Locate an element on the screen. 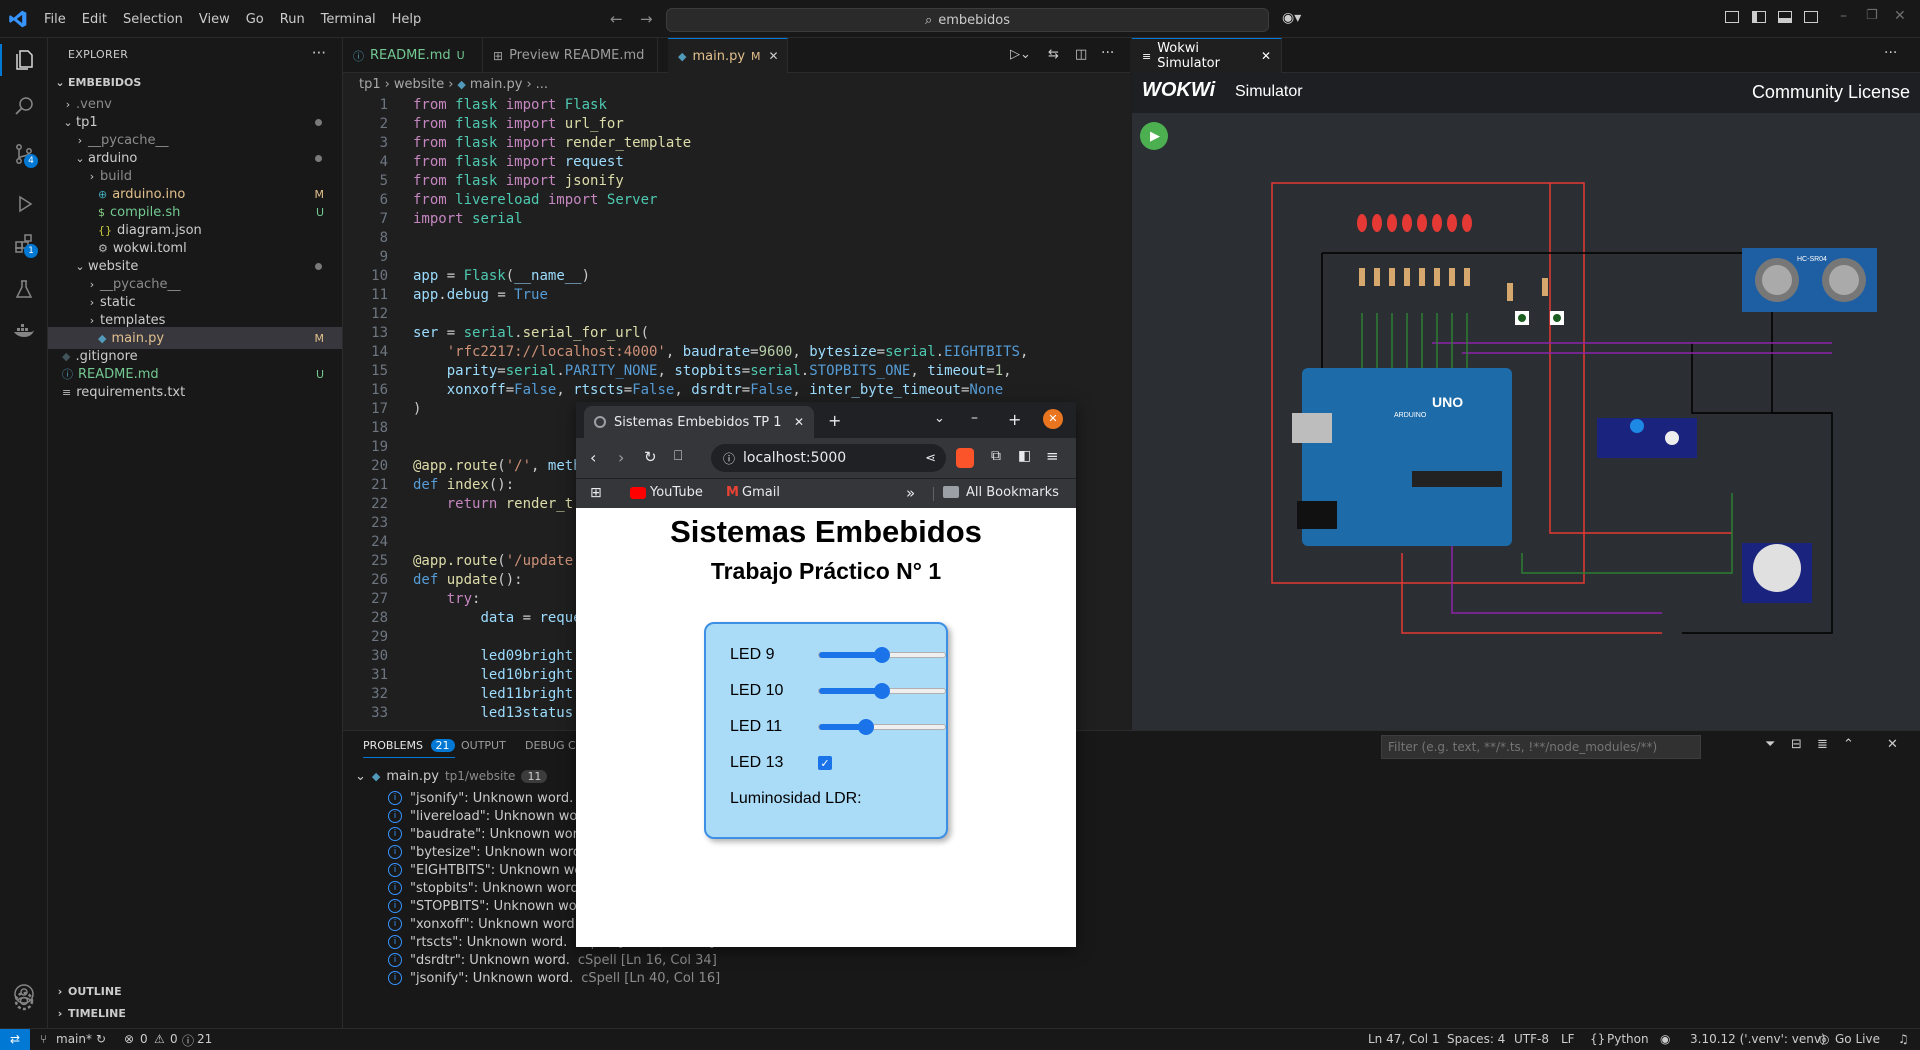 The height and width of the screenshot is (1050, 1920). notifications-icon: ♫ is located at coordinates (1903, 1039).